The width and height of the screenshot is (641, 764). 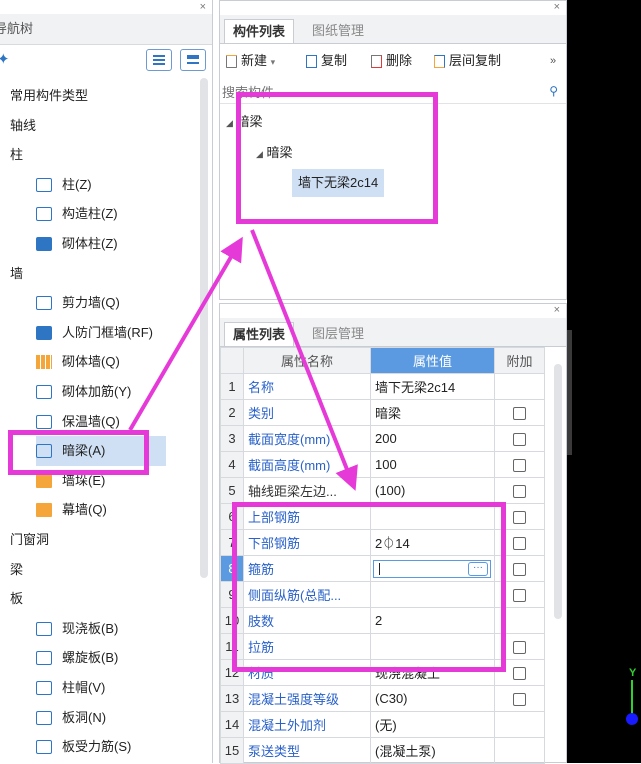 I want to click on arrow-to-properties, so click(x=304, y=360).